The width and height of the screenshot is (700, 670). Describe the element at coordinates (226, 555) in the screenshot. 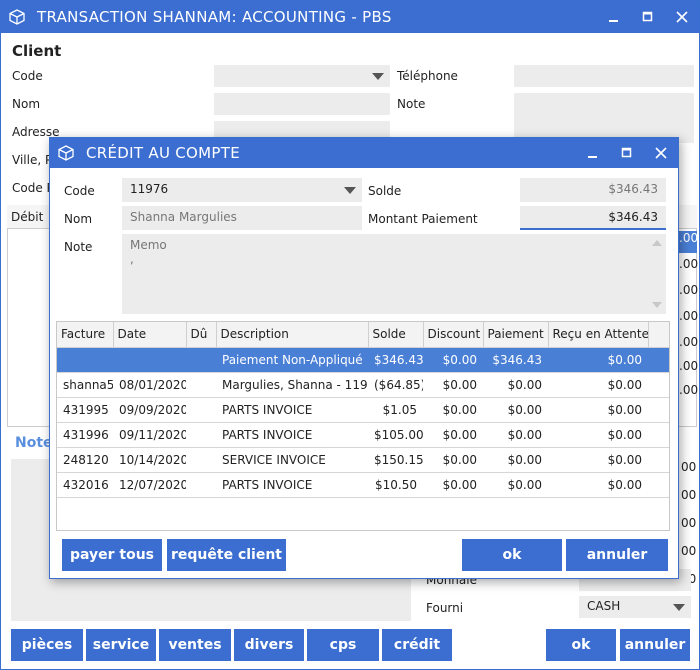

I see `requete-client-button: requête client` at that location.